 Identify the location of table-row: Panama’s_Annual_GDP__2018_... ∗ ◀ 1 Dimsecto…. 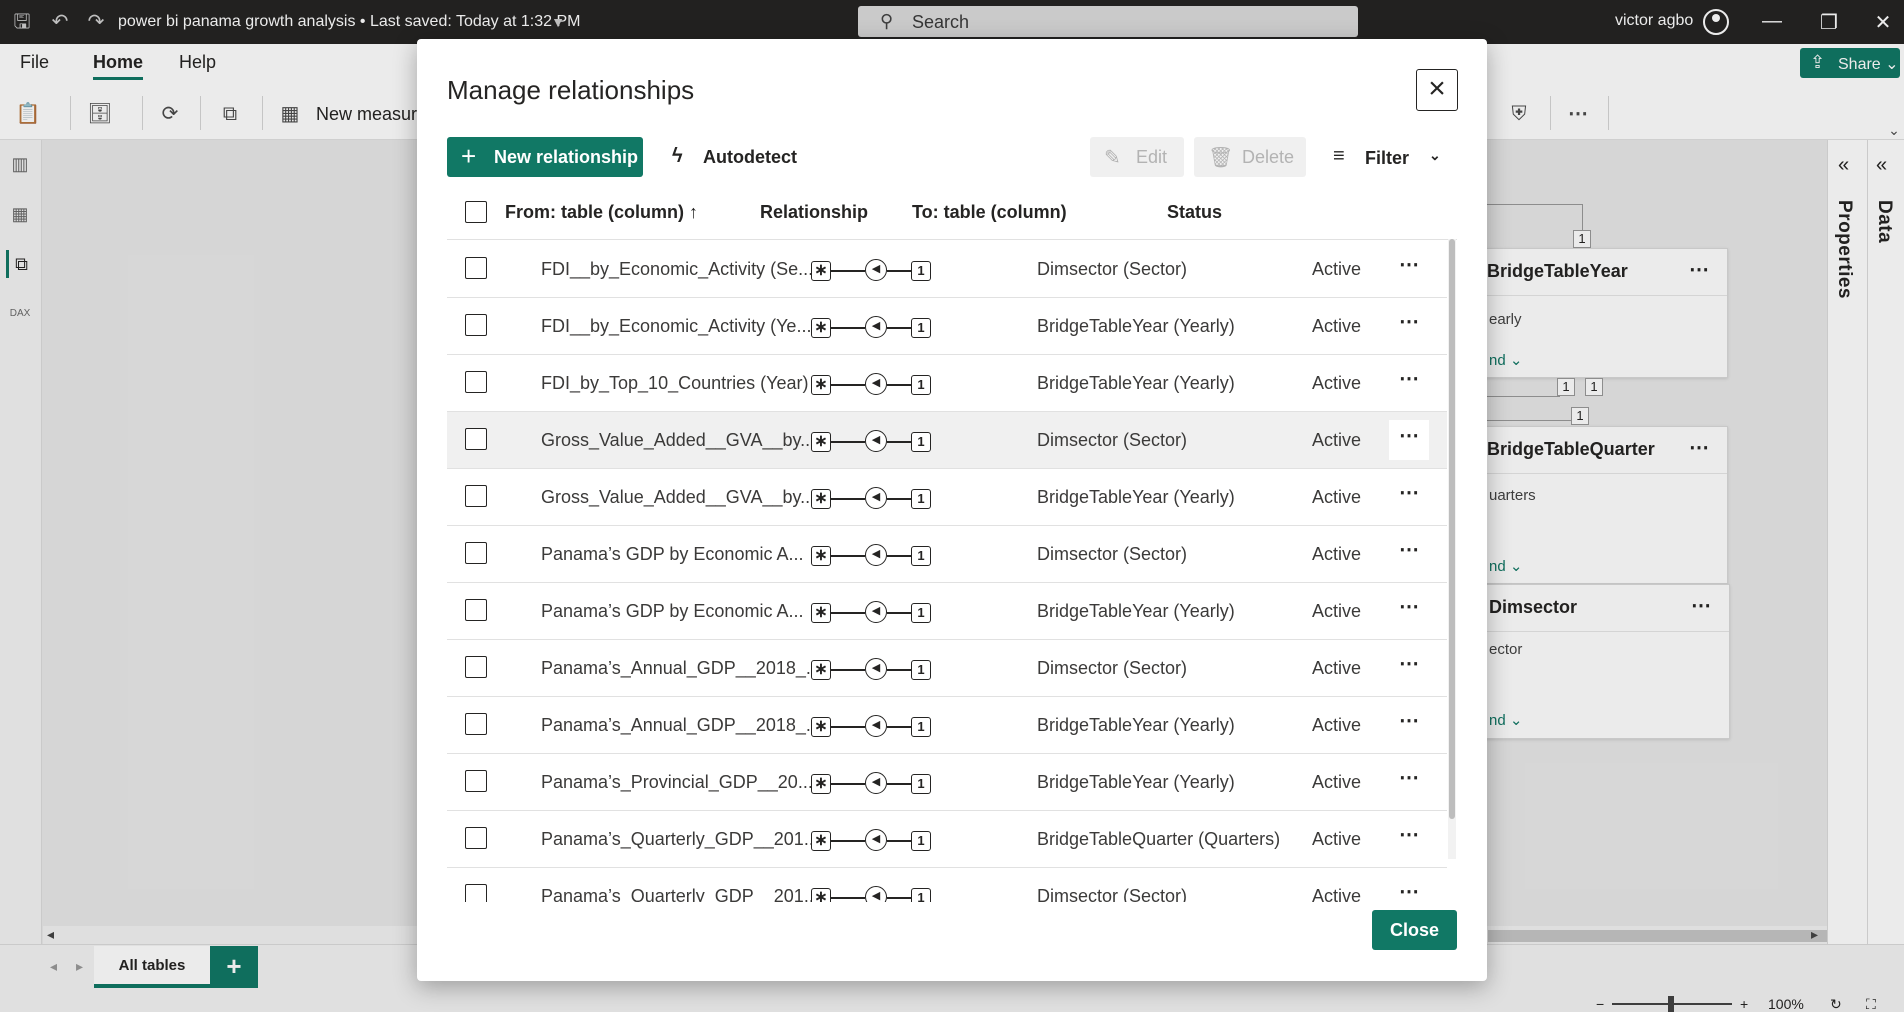
(947, 668).